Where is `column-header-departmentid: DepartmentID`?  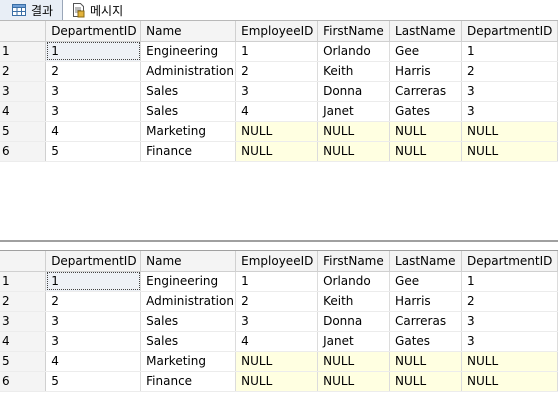
column-header-departmentid: DepartmentID is located at coordinates (93, 31).